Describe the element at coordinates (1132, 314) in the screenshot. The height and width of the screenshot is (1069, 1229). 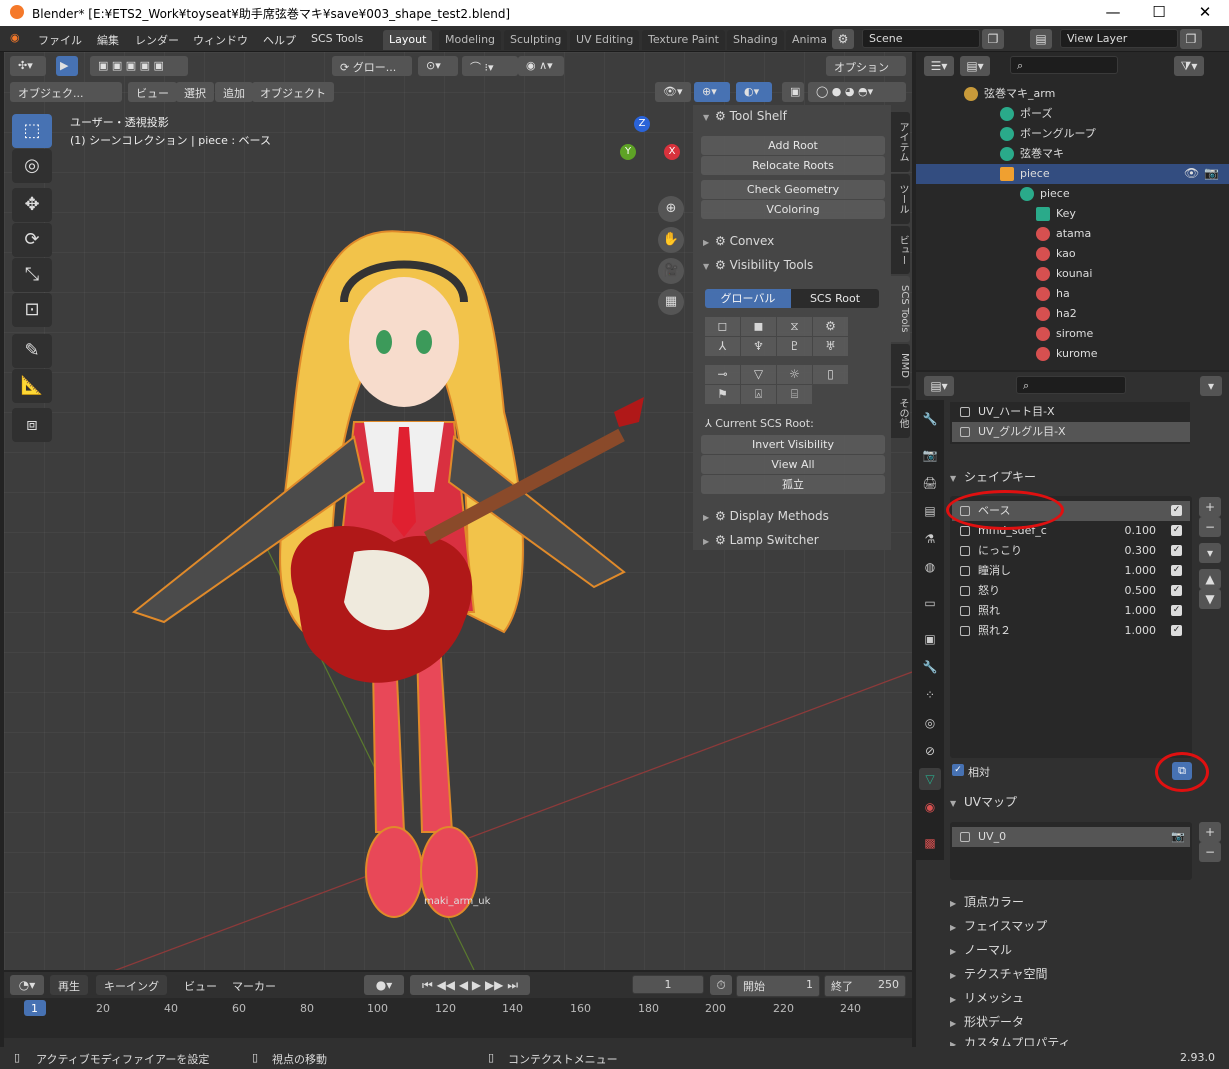
I see `outliner-row: ha2` at that location.